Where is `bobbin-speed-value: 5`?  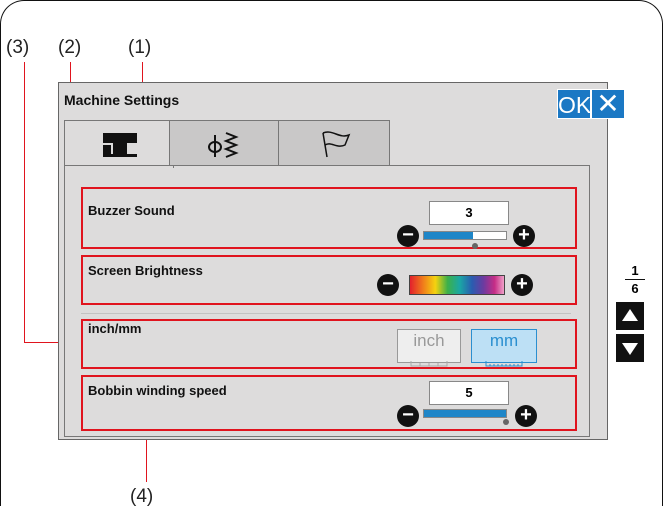 bobbin-speed-value: 5 is located at coordinates (469, 393).